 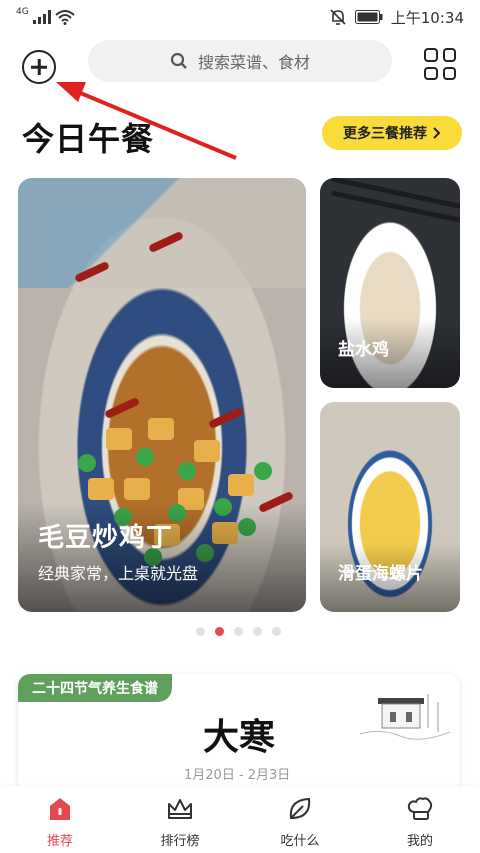 I want to click on status-left: 4G, so click(x=45, y=16).